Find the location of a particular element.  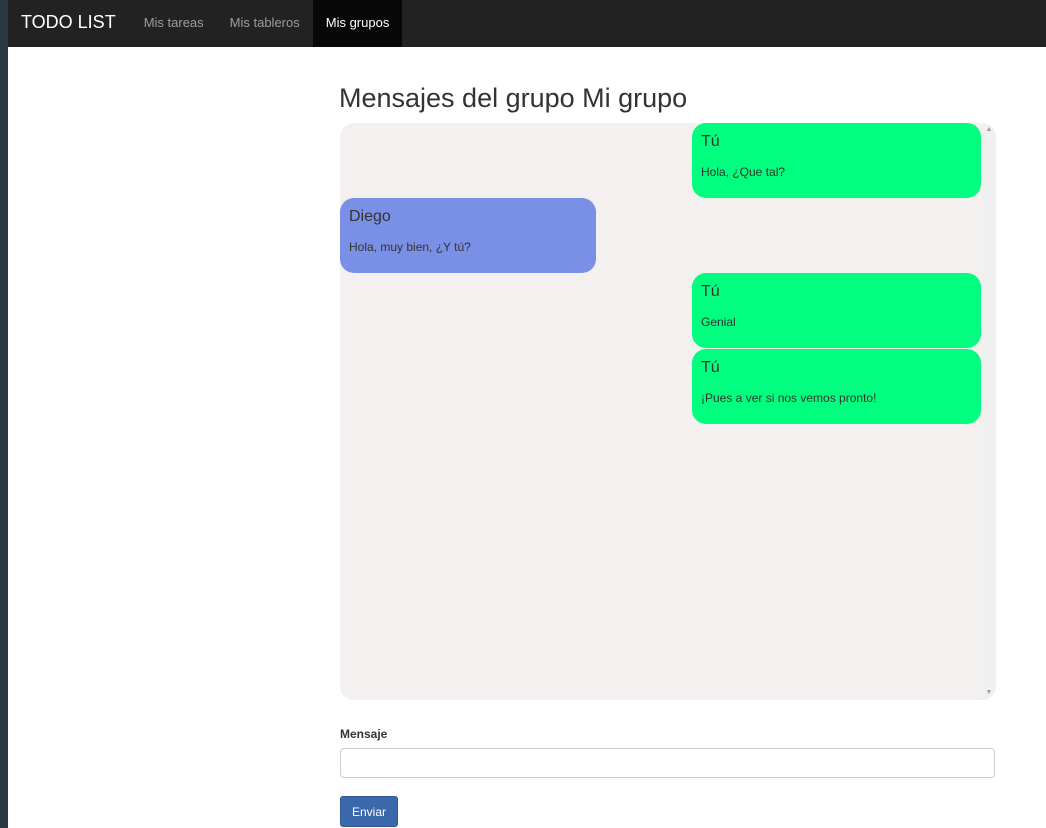

message-text: Hola, muy bien, ¿Y tú? is located at coordinates (410, 247).